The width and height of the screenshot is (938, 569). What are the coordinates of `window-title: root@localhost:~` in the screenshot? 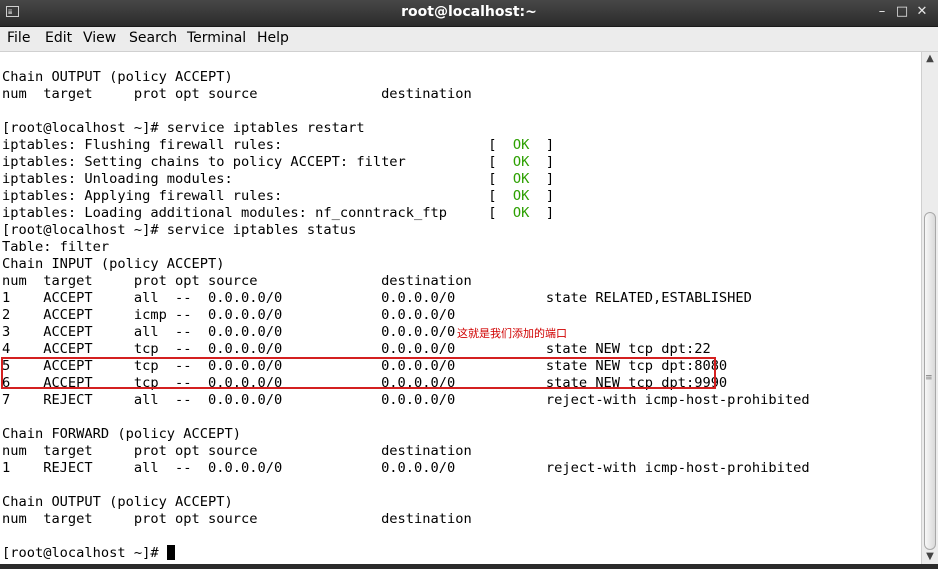 It's located at (469, 12).